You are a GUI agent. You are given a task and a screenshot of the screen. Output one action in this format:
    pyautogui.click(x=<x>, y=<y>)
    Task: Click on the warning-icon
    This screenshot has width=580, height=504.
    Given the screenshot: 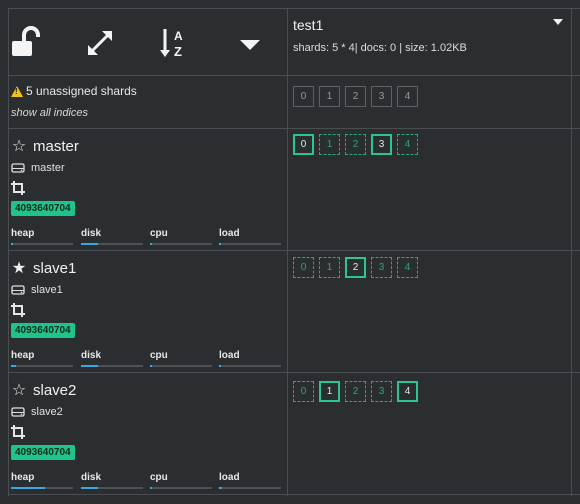 What is the action you would take?
    pyautogui.click(x=17, y=91)
    